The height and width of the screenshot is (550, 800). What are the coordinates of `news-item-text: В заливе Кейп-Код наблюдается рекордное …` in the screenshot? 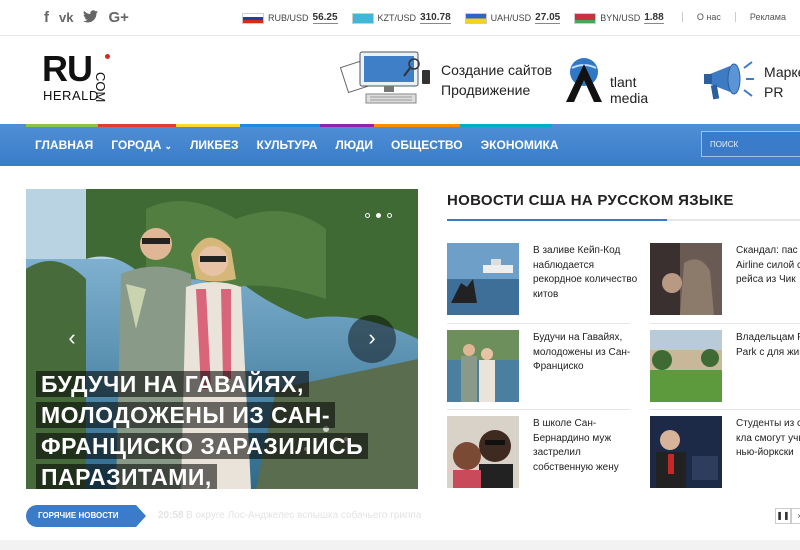 It's located at (585, 272).